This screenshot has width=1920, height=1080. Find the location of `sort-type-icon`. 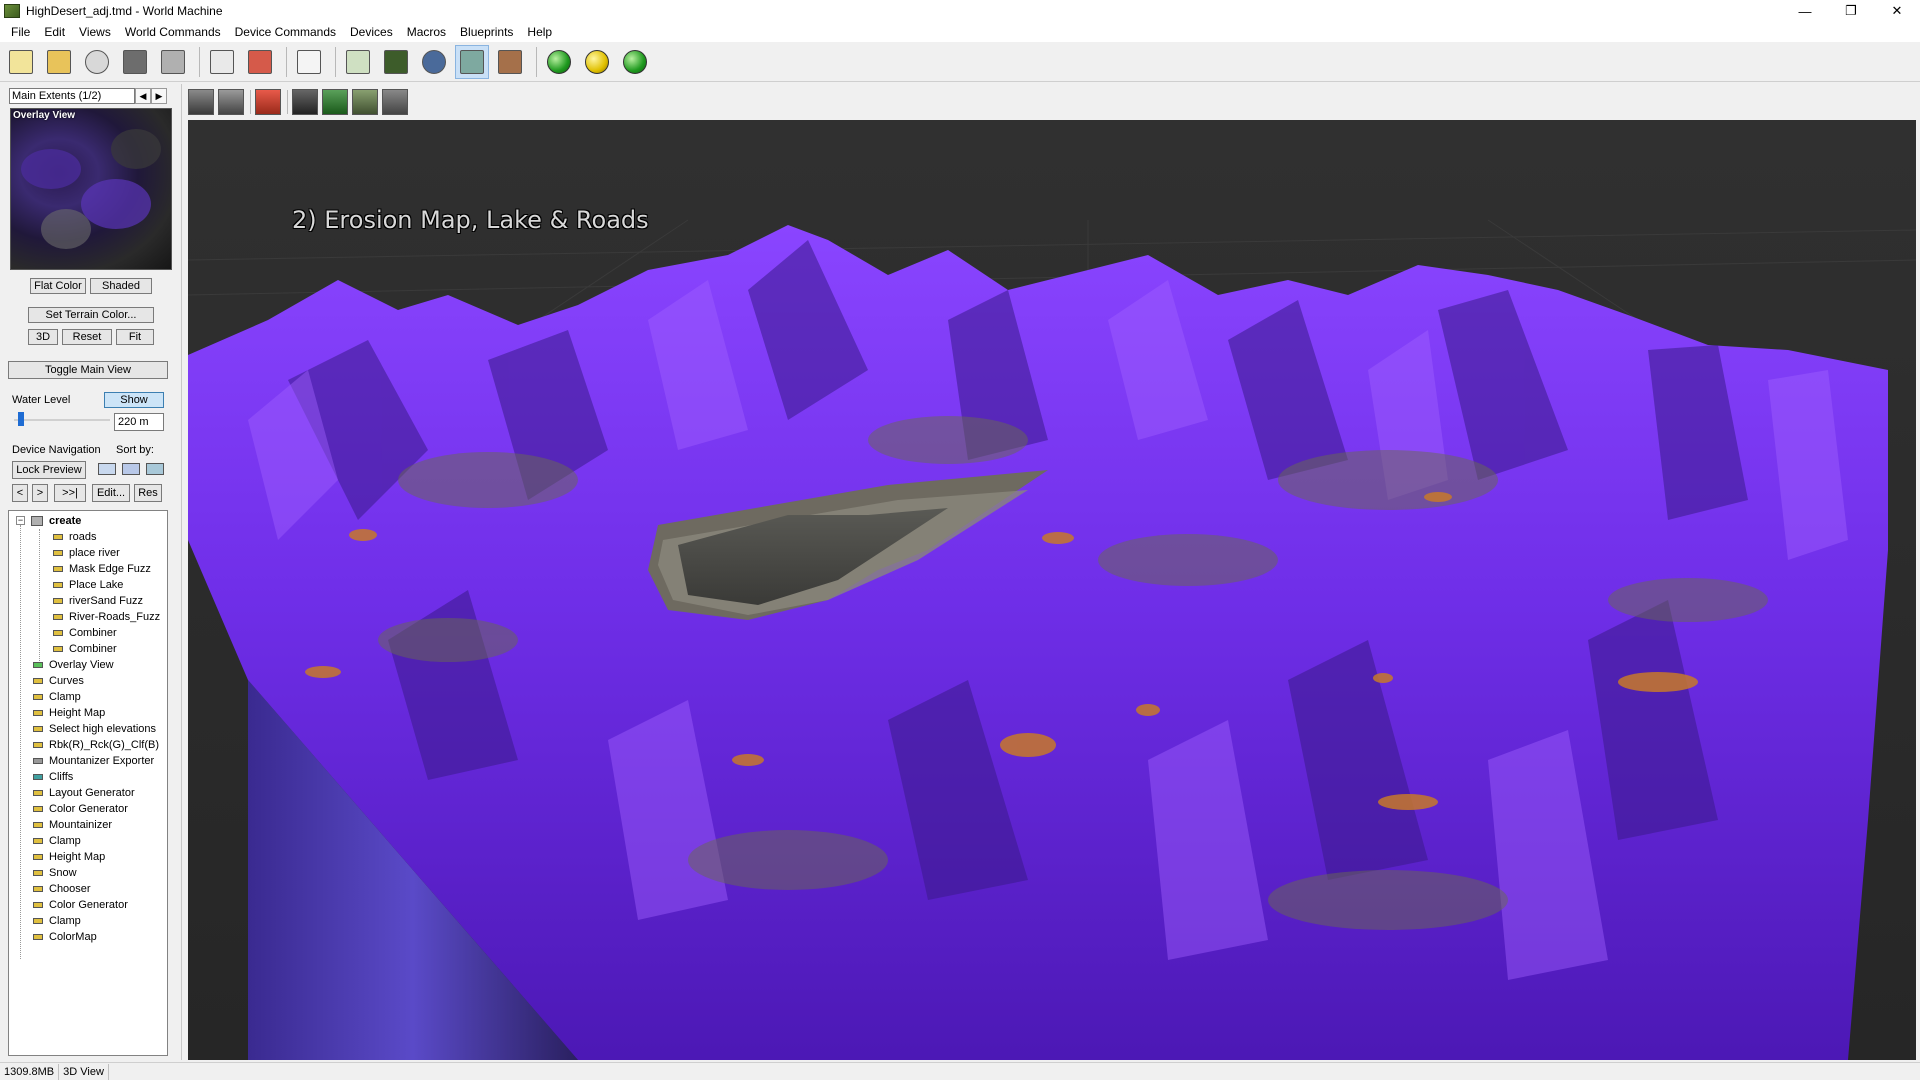

sort-type-icon is located at coordinates (131, 469).